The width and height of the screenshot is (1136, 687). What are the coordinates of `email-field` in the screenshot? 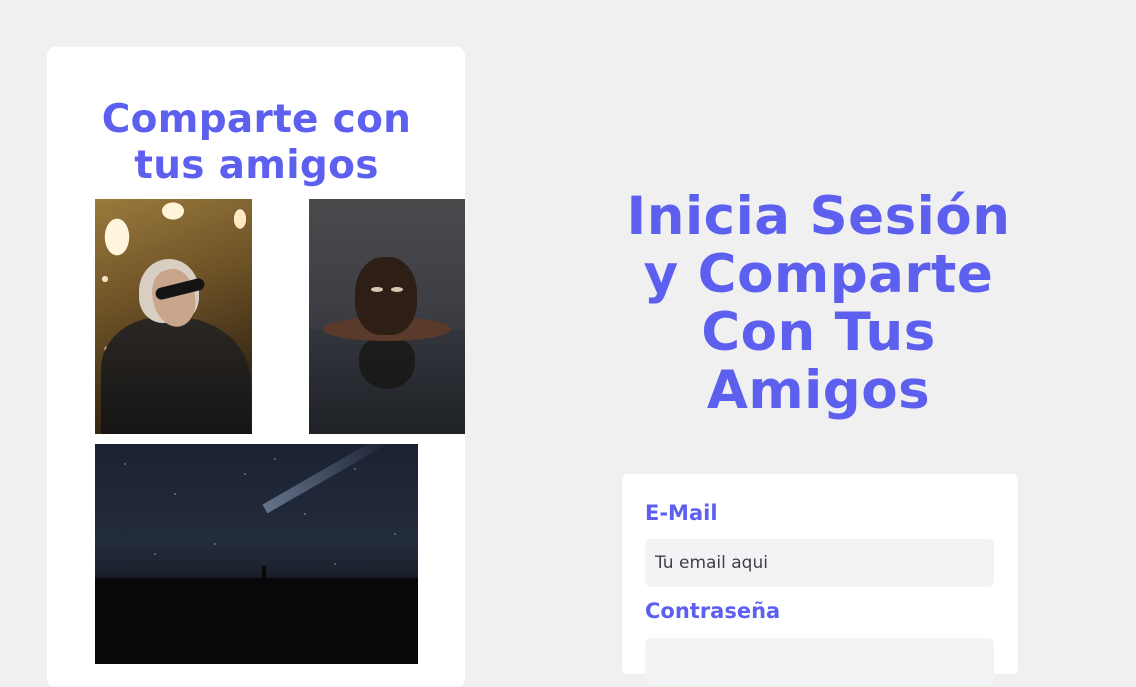 It's located at (819, 563).